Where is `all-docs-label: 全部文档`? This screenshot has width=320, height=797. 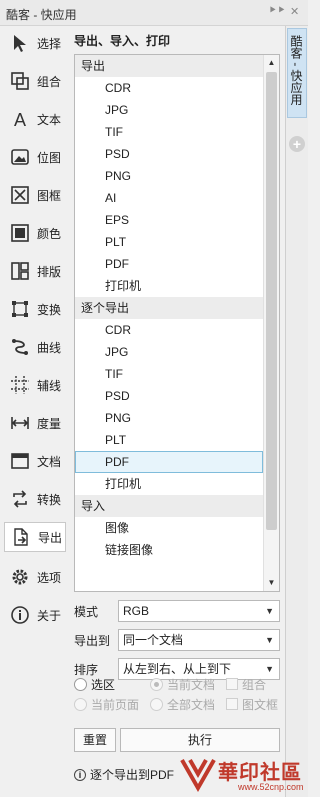 all-docs-label: 全部文档 is located at coordinates (191, 704).